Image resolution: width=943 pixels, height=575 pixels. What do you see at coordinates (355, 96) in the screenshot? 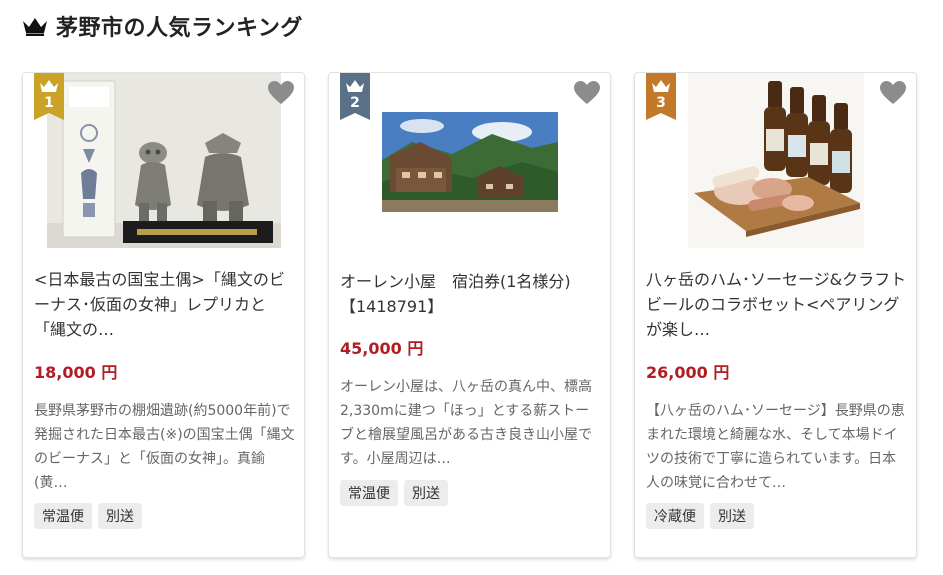
I see `rank-badge: 2` at bounding box center [355, 96].